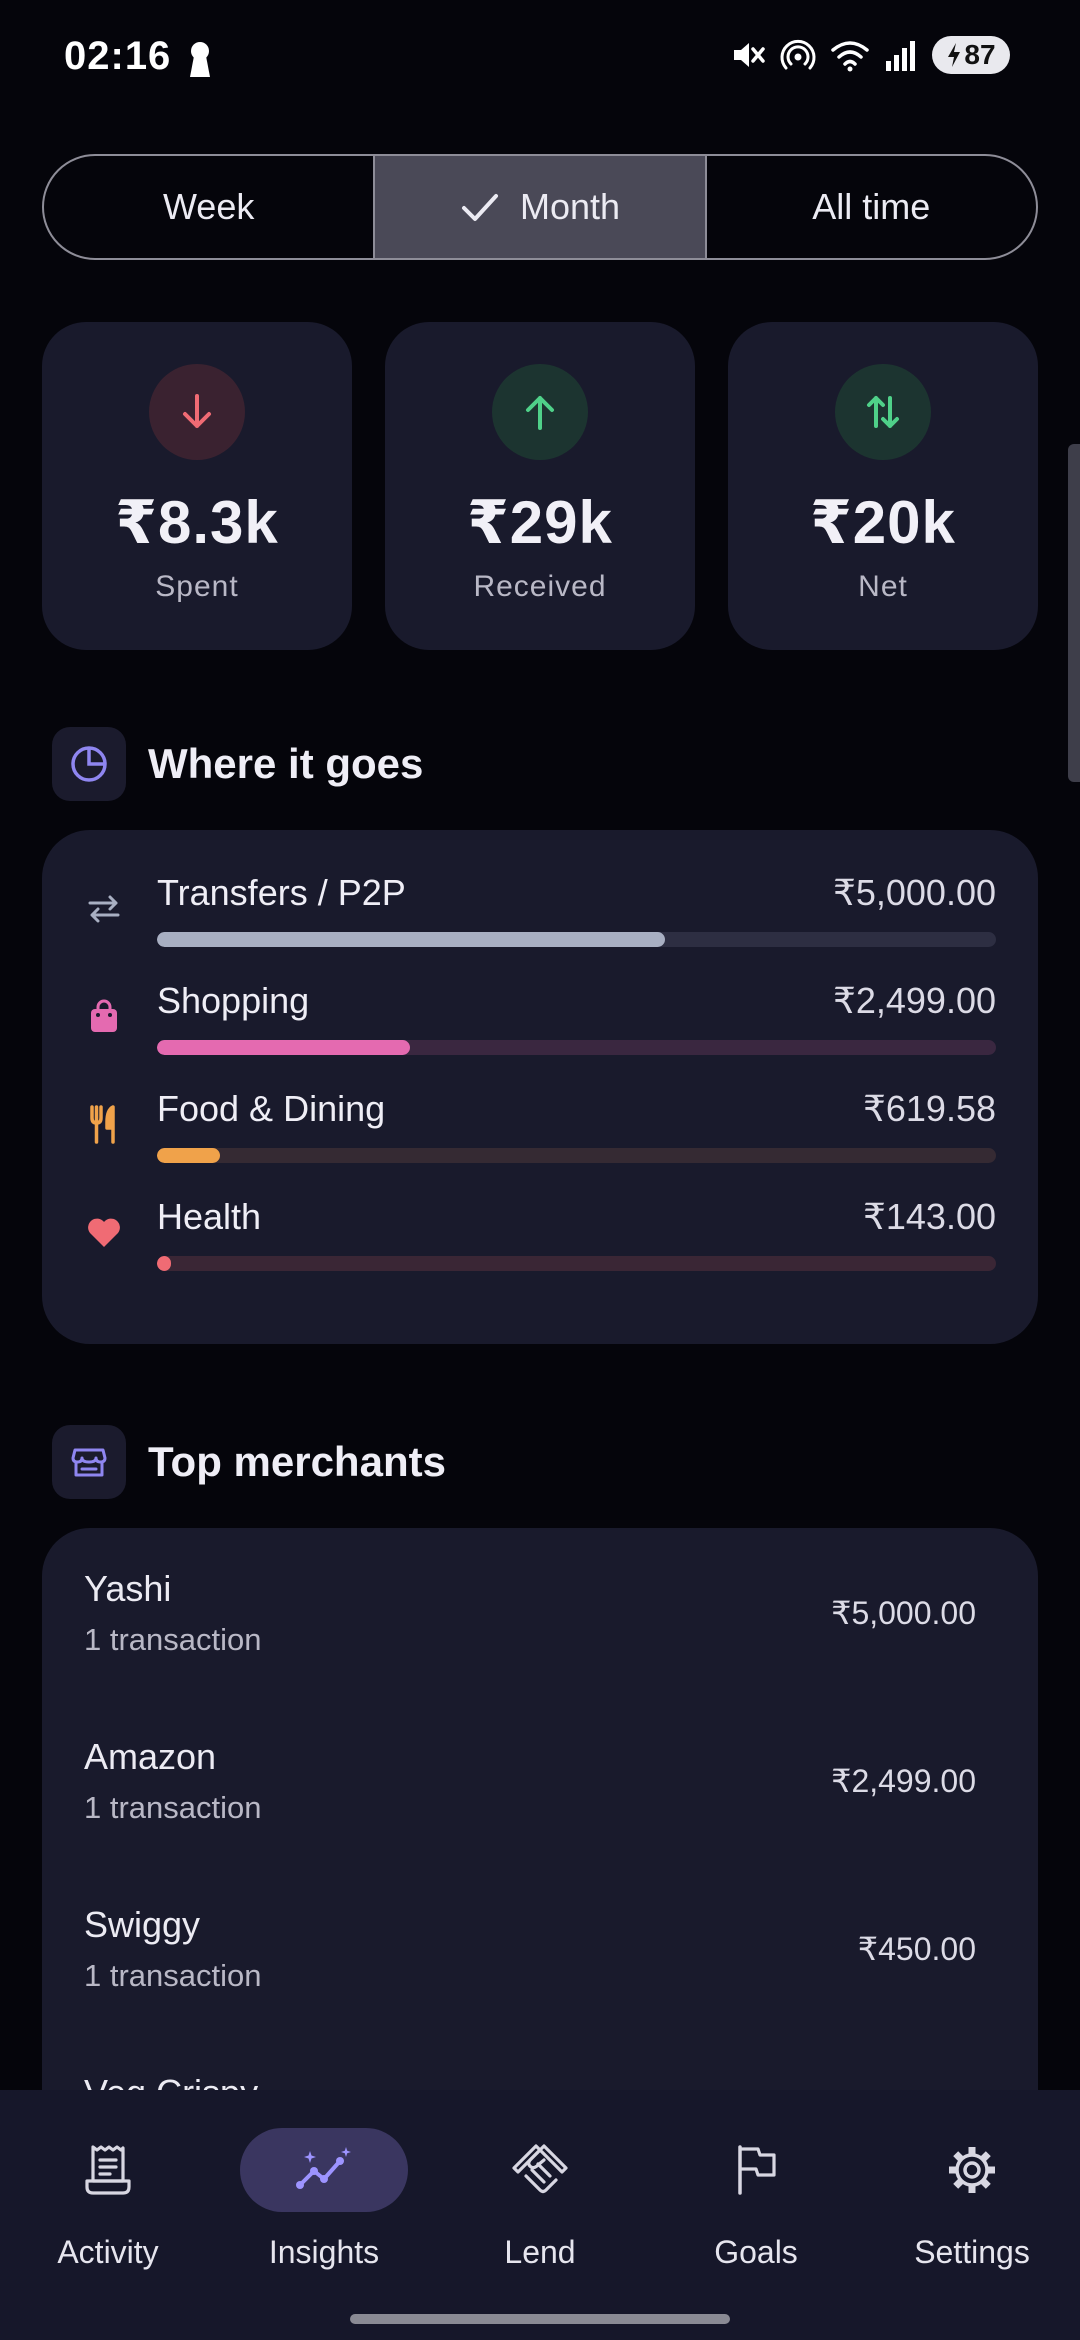 The height and width of the screenshot is (2340, 1080). Describe the element at coordinates (540, 60) in the screenshot. I see `status-bar: 02:16 87` at that location.